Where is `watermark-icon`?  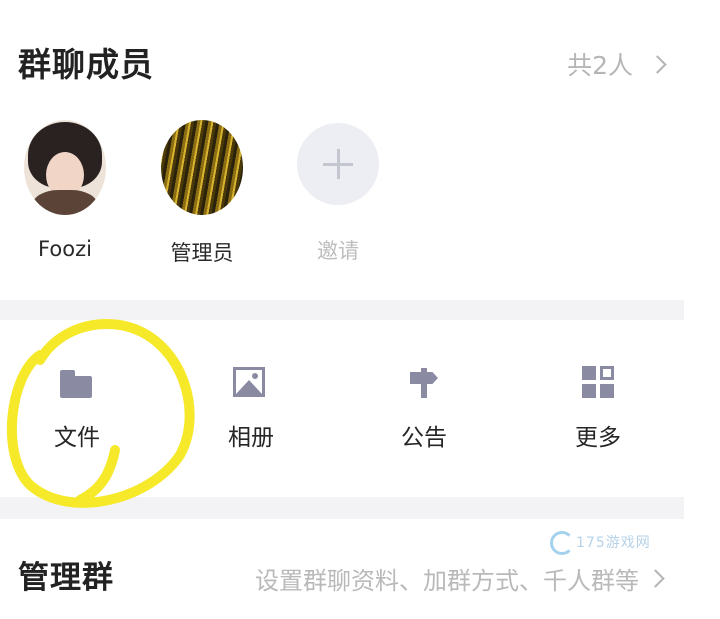
watermark-icon is located at coordinates (562, 543).